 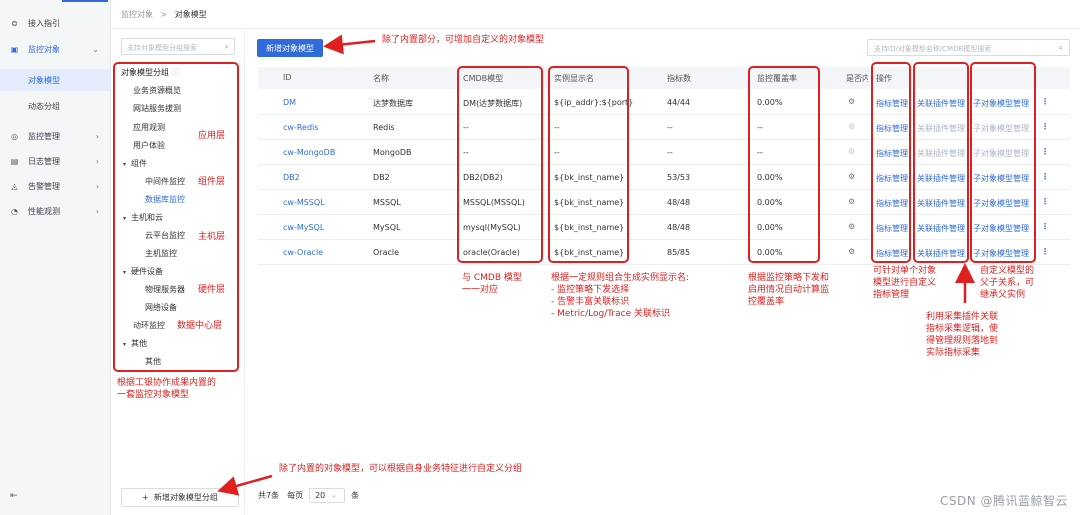 I want to click on arrow-to-add-group, so click(x=245, y=485).